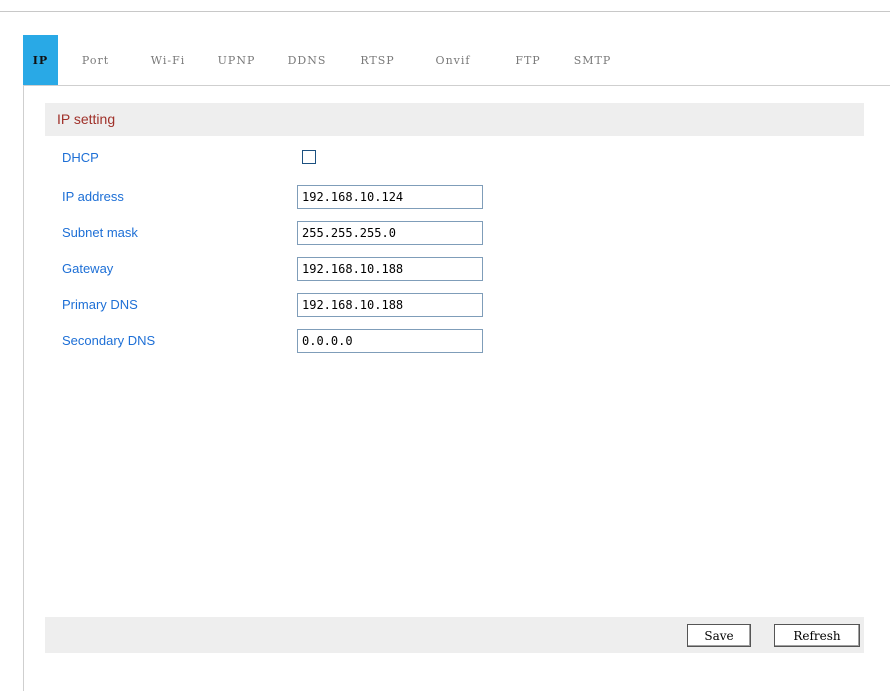  Describe the element at coordinates (390, 305) in the screenshot. I see `primary-dns-input` at that location.